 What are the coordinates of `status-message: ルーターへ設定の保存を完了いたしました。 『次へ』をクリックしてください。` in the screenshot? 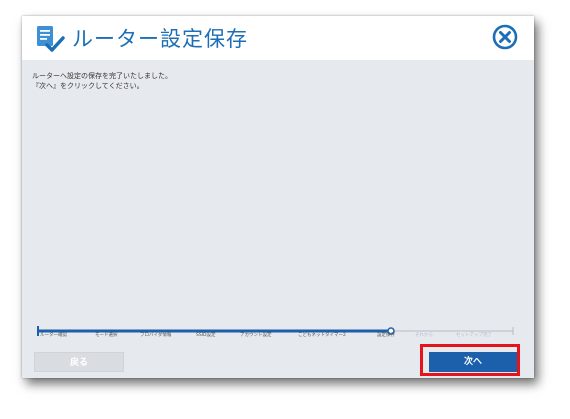 It's located at (102, 81).